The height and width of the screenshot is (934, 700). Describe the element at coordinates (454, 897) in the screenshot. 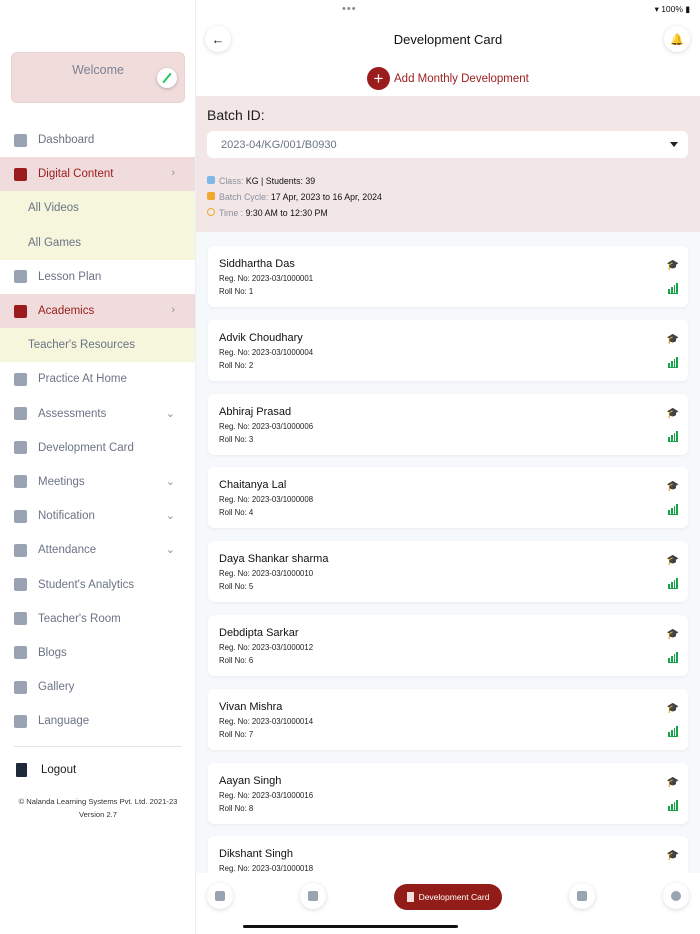

I see `development-card-label: Development Card` at that location.